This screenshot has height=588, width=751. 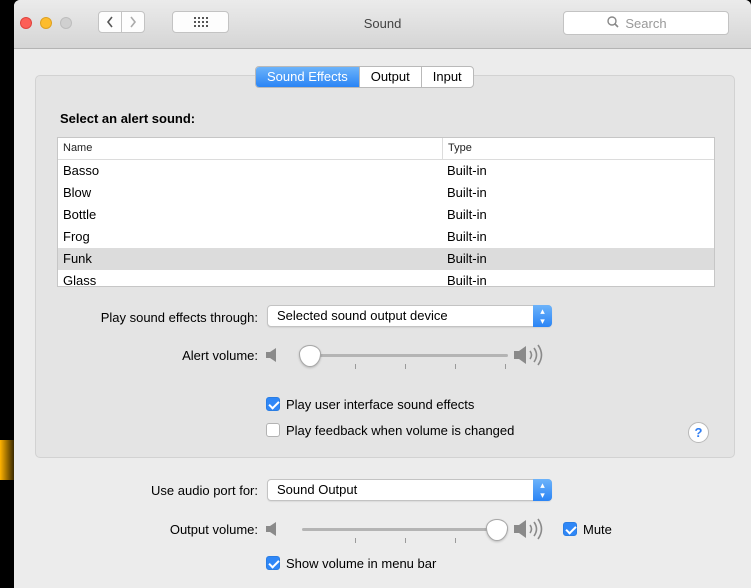 What do you see at coordinates (213, 529) in the screenshot?
I see `output-volume-label: Output volume:` at bounding box center [213, 529].